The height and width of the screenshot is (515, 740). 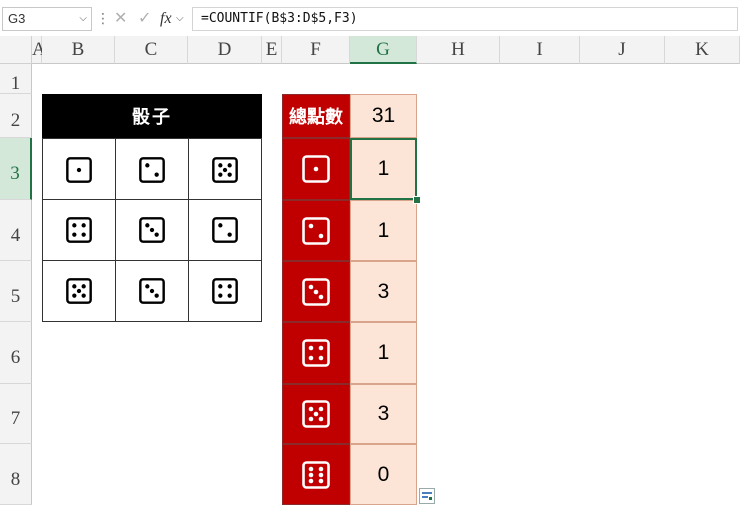 What do you see at coordinates (47, 19) in the screenshot?
I see `name-box: G3 ⌵` at bounding box center [47, 19].